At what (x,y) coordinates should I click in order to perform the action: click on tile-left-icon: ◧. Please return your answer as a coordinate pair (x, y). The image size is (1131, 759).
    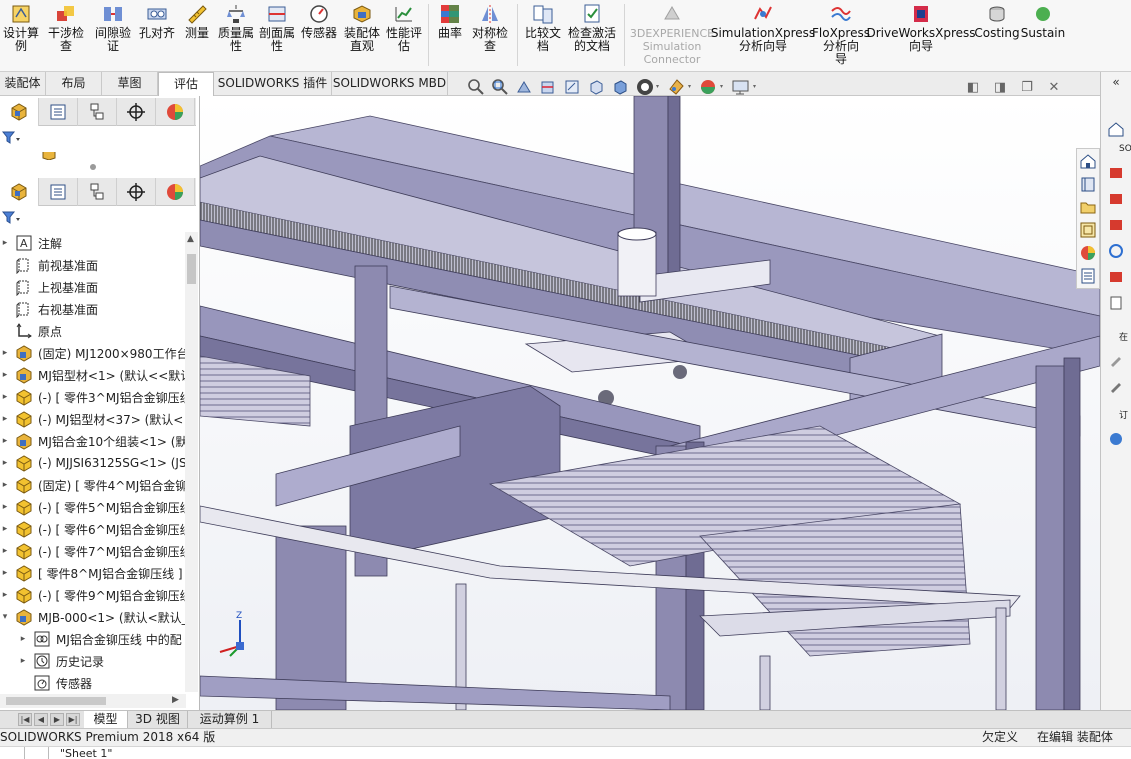
    Looking at the image, I should click on (973, 87).